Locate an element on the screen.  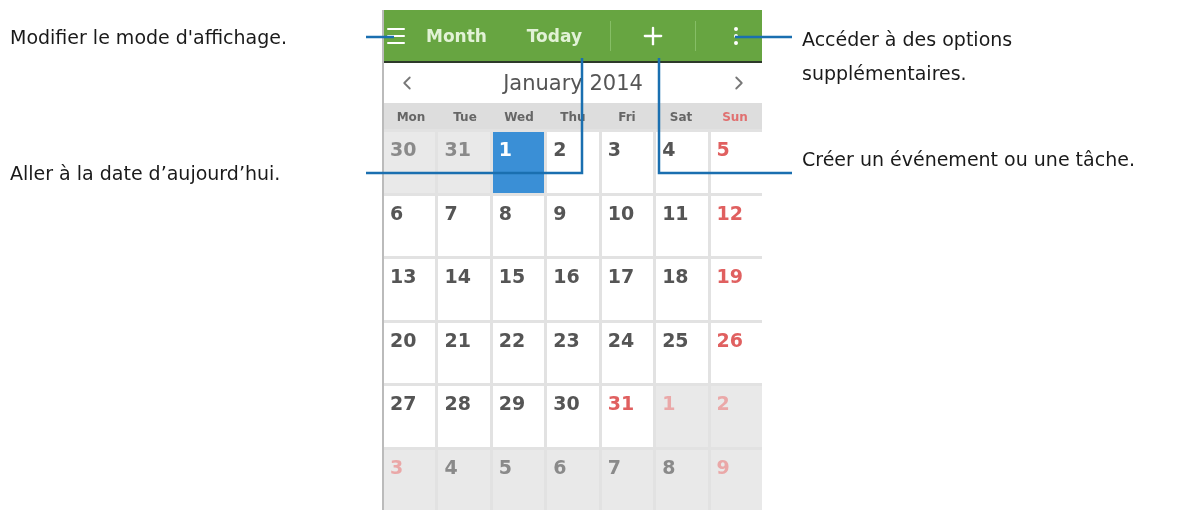
day-cell: 23 is located at coordinates (573, 352).